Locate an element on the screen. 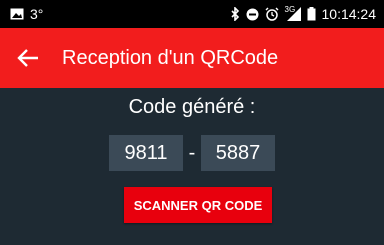  clock: 10:14:24 is located at coordinates (349, 14).